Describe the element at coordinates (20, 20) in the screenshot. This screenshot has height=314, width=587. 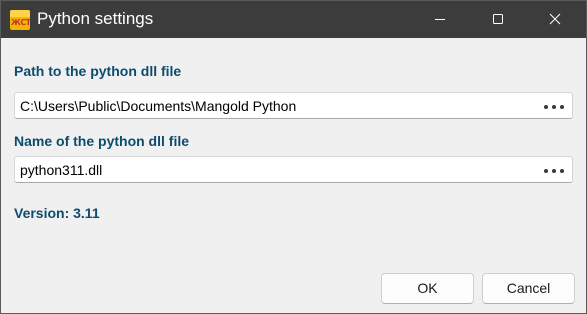
I see `app-logo-icon: ЖСТ` at that location.